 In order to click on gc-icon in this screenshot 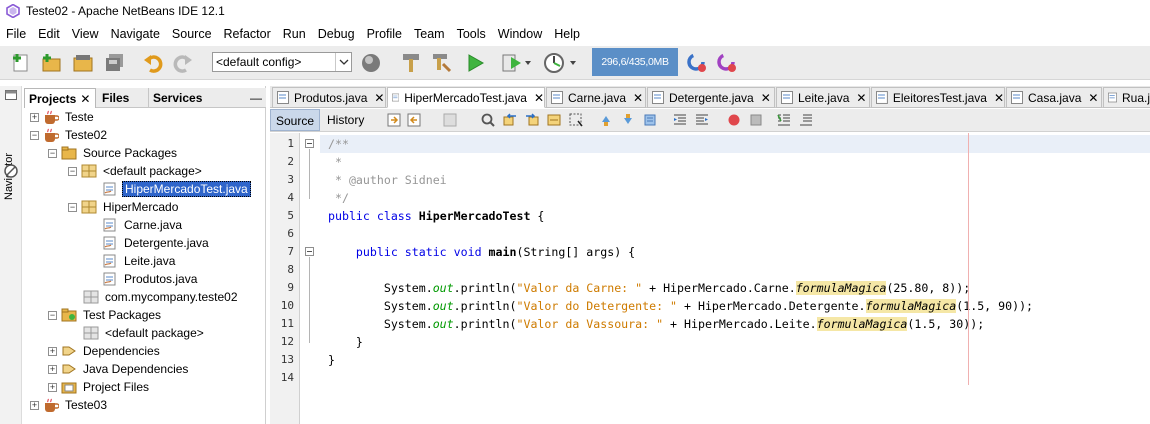, I will do `click(697, 63)`.